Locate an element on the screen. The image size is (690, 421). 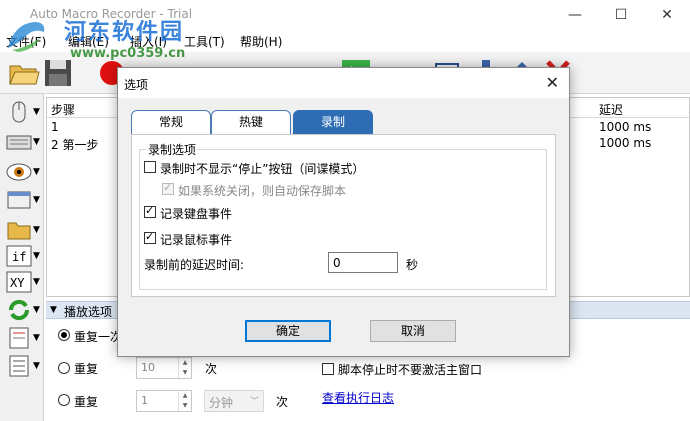
repeat-n-radio is located at coordinates (64, 368).